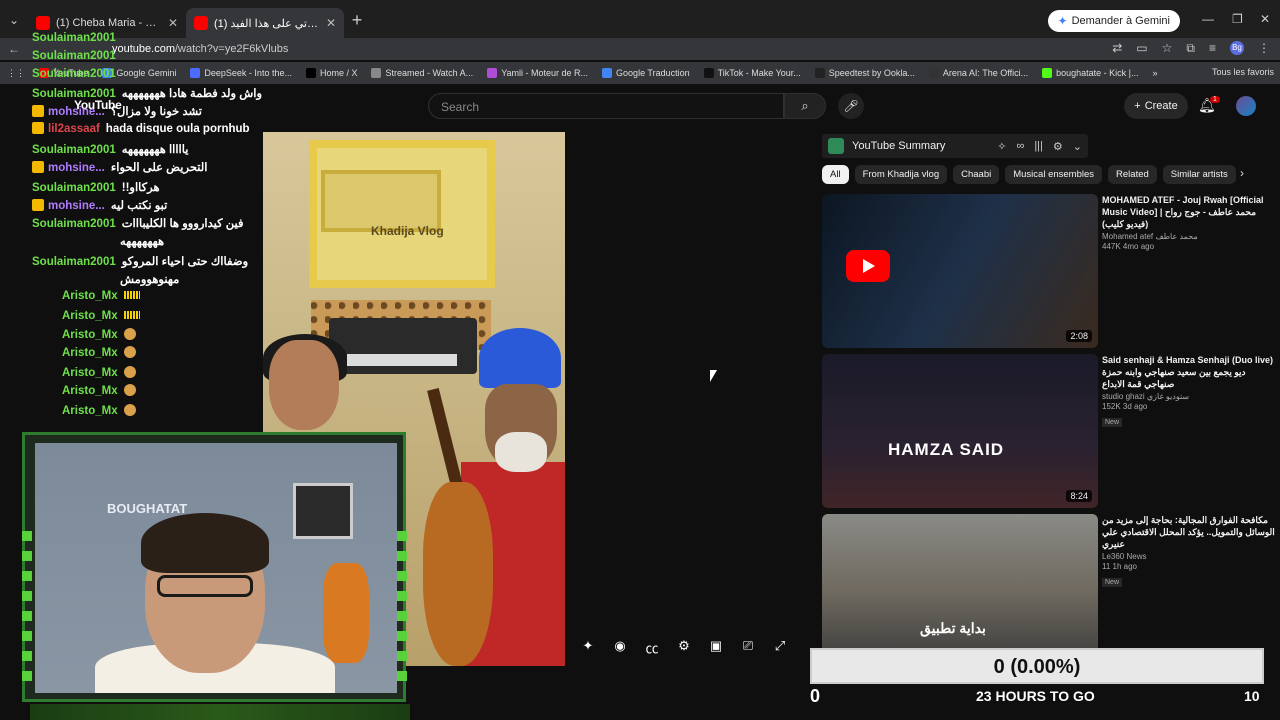 This screenshot has height=720, width=1280. Describe the element at coordinates (960, 591) in the screenshot. I see `video-thumbnail: بداية تطبيق` at that location.